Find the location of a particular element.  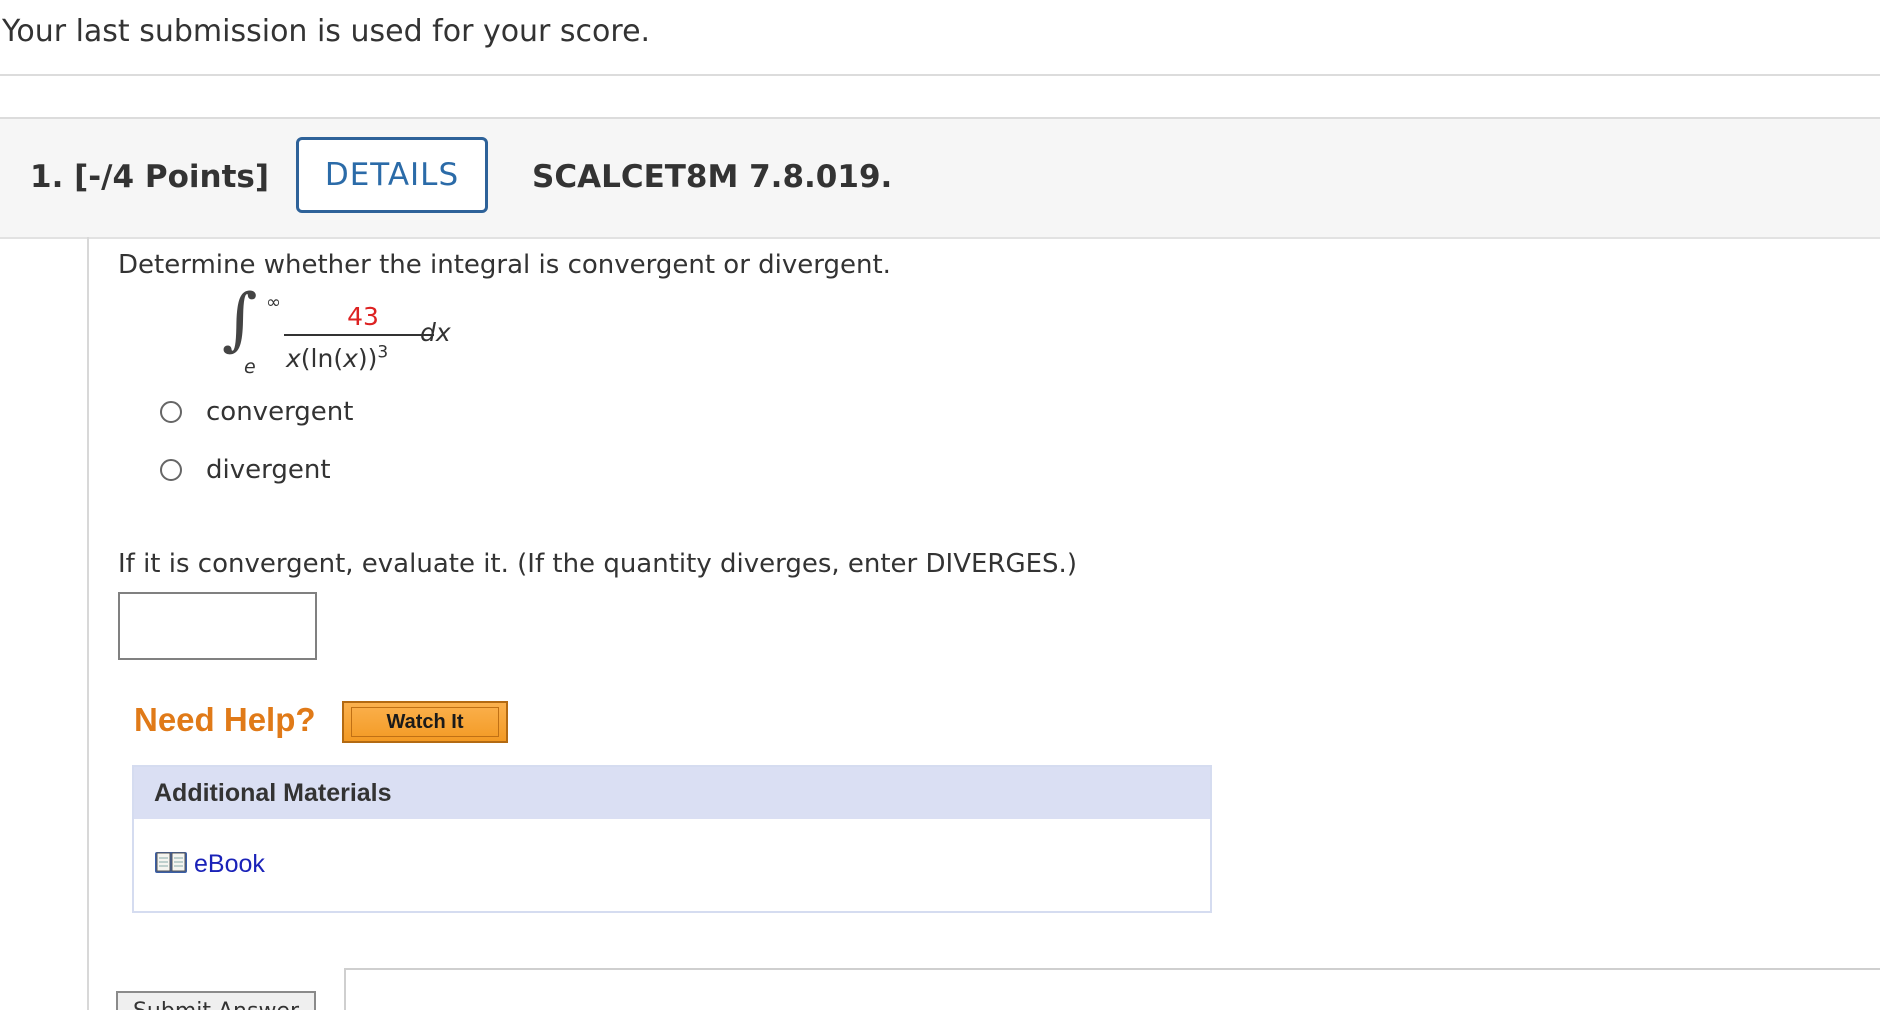

answer-feedback-panel is located at coordinates (1112, 989).